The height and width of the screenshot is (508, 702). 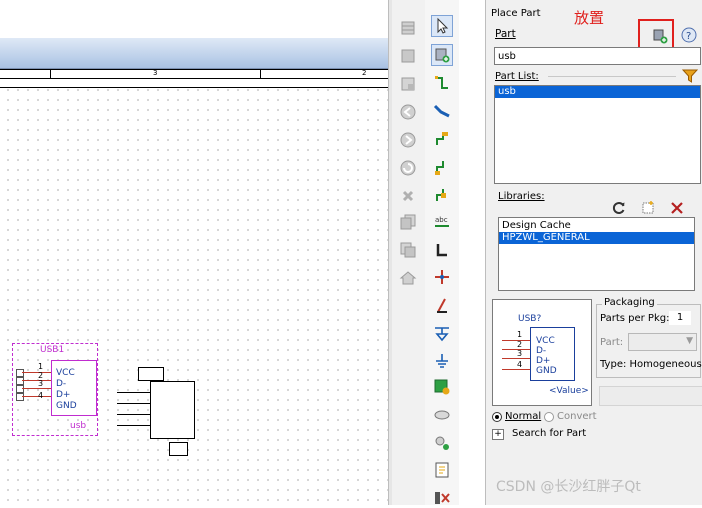 I want to click on ruler-label: 2, so click(x=364, y=73).